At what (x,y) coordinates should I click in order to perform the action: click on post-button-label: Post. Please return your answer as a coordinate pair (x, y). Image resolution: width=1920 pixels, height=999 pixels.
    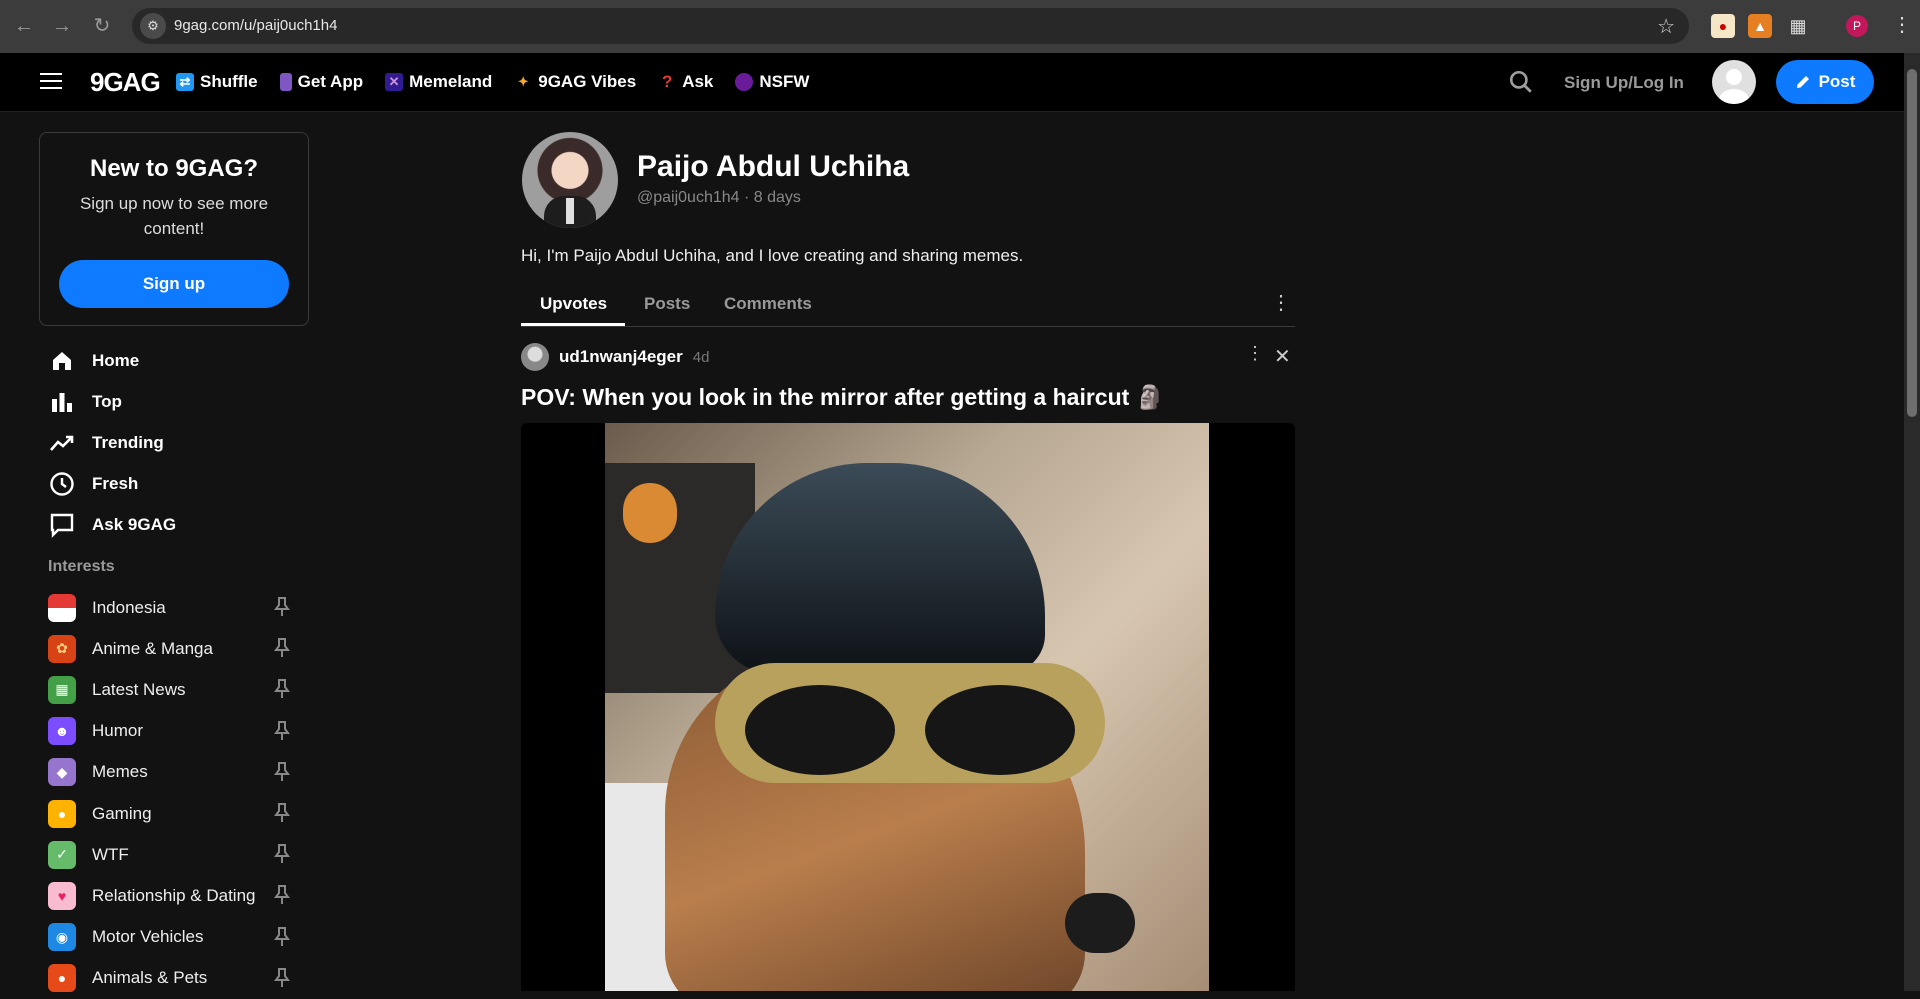
    Looking at the image, I should click on (1837, 81).